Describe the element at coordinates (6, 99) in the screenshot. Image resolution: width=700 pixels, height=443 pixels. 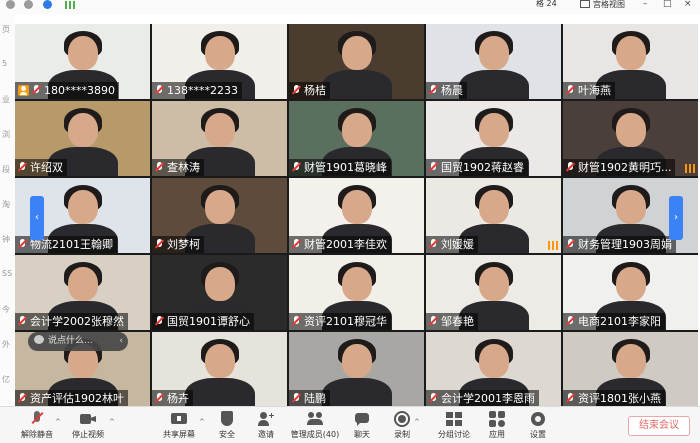
I see `sidebar-fragment: 业` at that location.